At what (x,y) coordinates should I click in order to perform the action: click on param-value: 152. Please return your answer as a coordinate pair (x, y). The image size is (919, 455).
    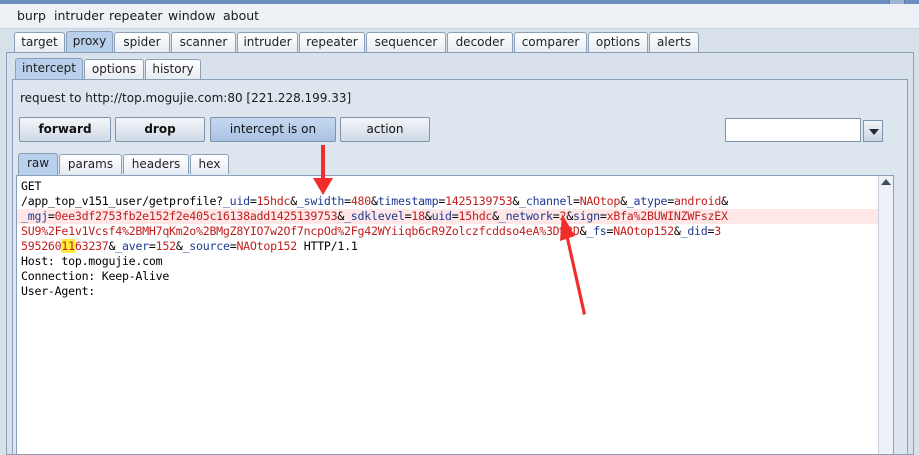
    Looking at the image, I should click on (165, 246).